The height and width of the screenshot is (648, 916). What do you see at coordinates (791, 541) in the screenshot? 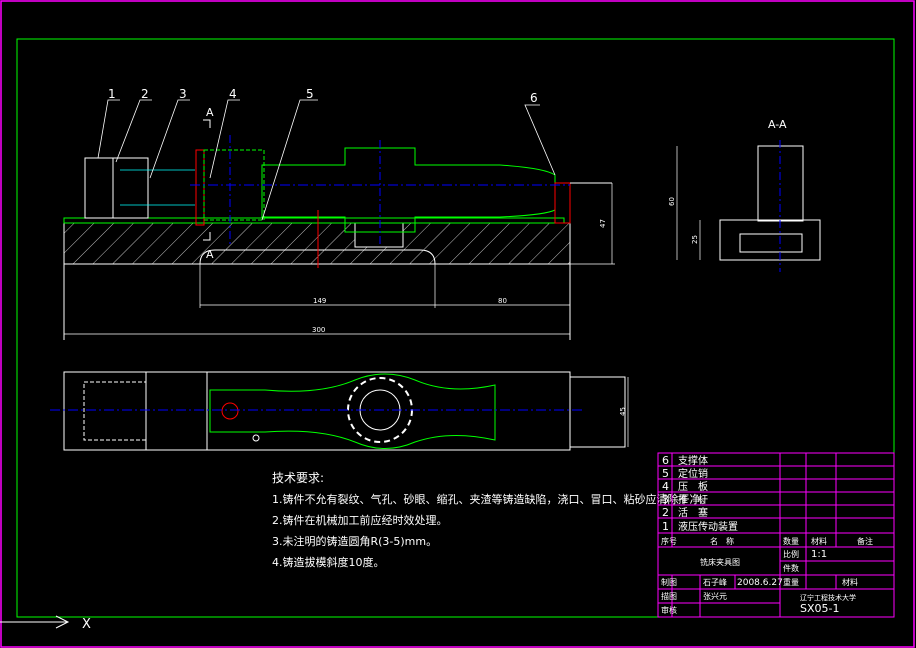
I see `header-qty: 数量` at bounding box center [791, 541].